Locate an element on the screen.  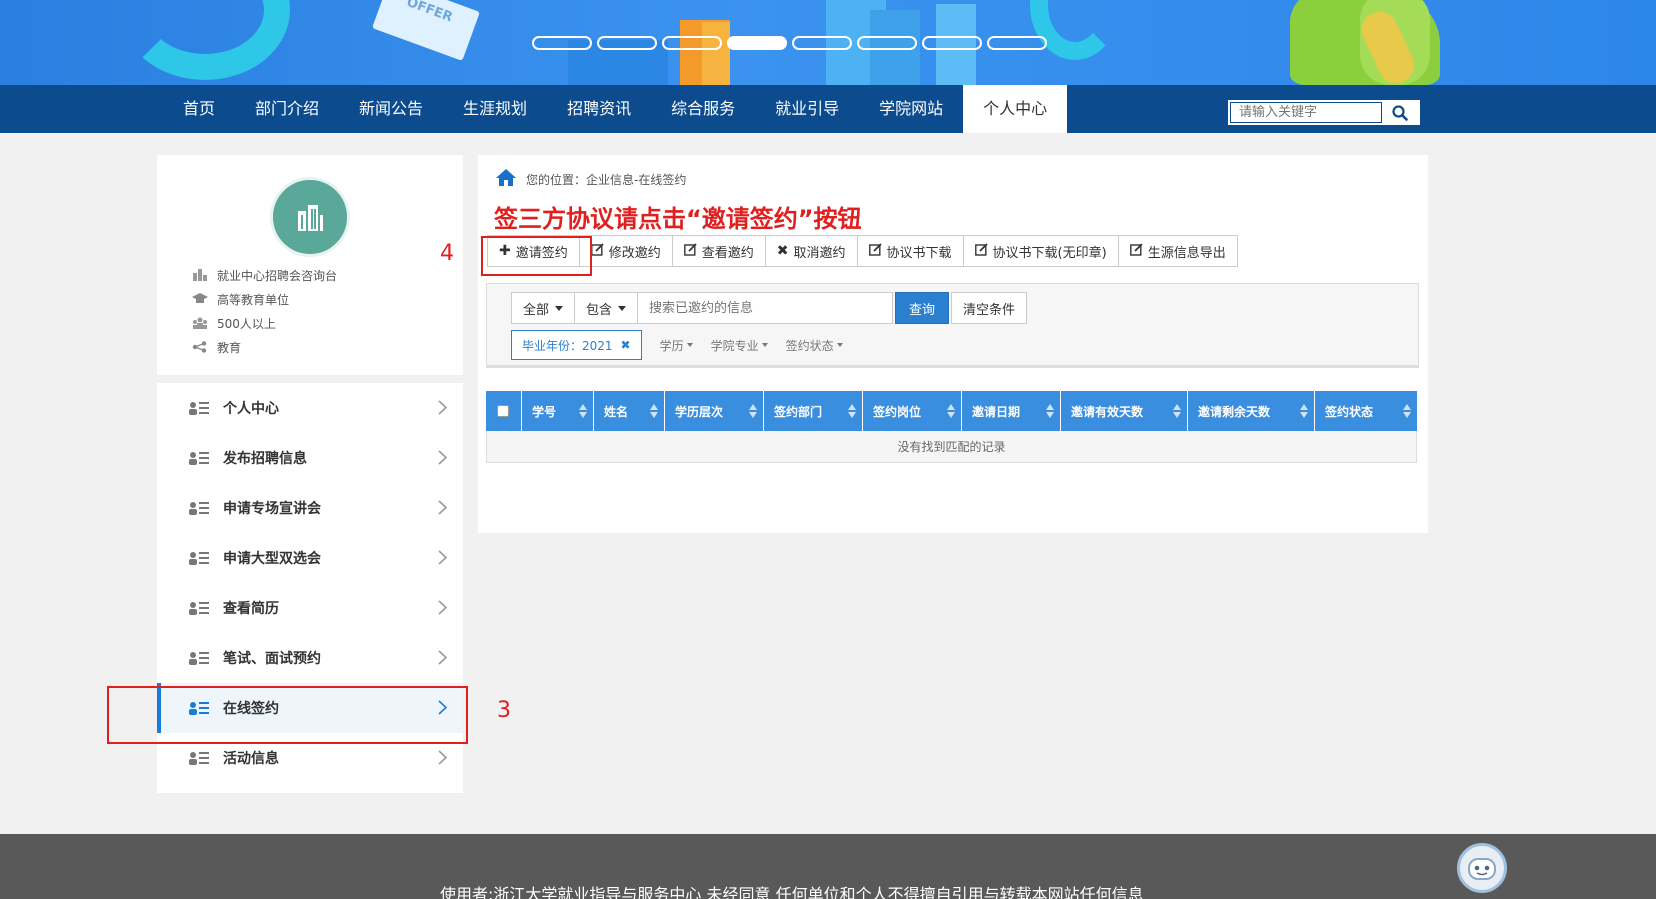
sidebar-item-job-fair: 申请大型双选会 is located at coordinates (310, 558).